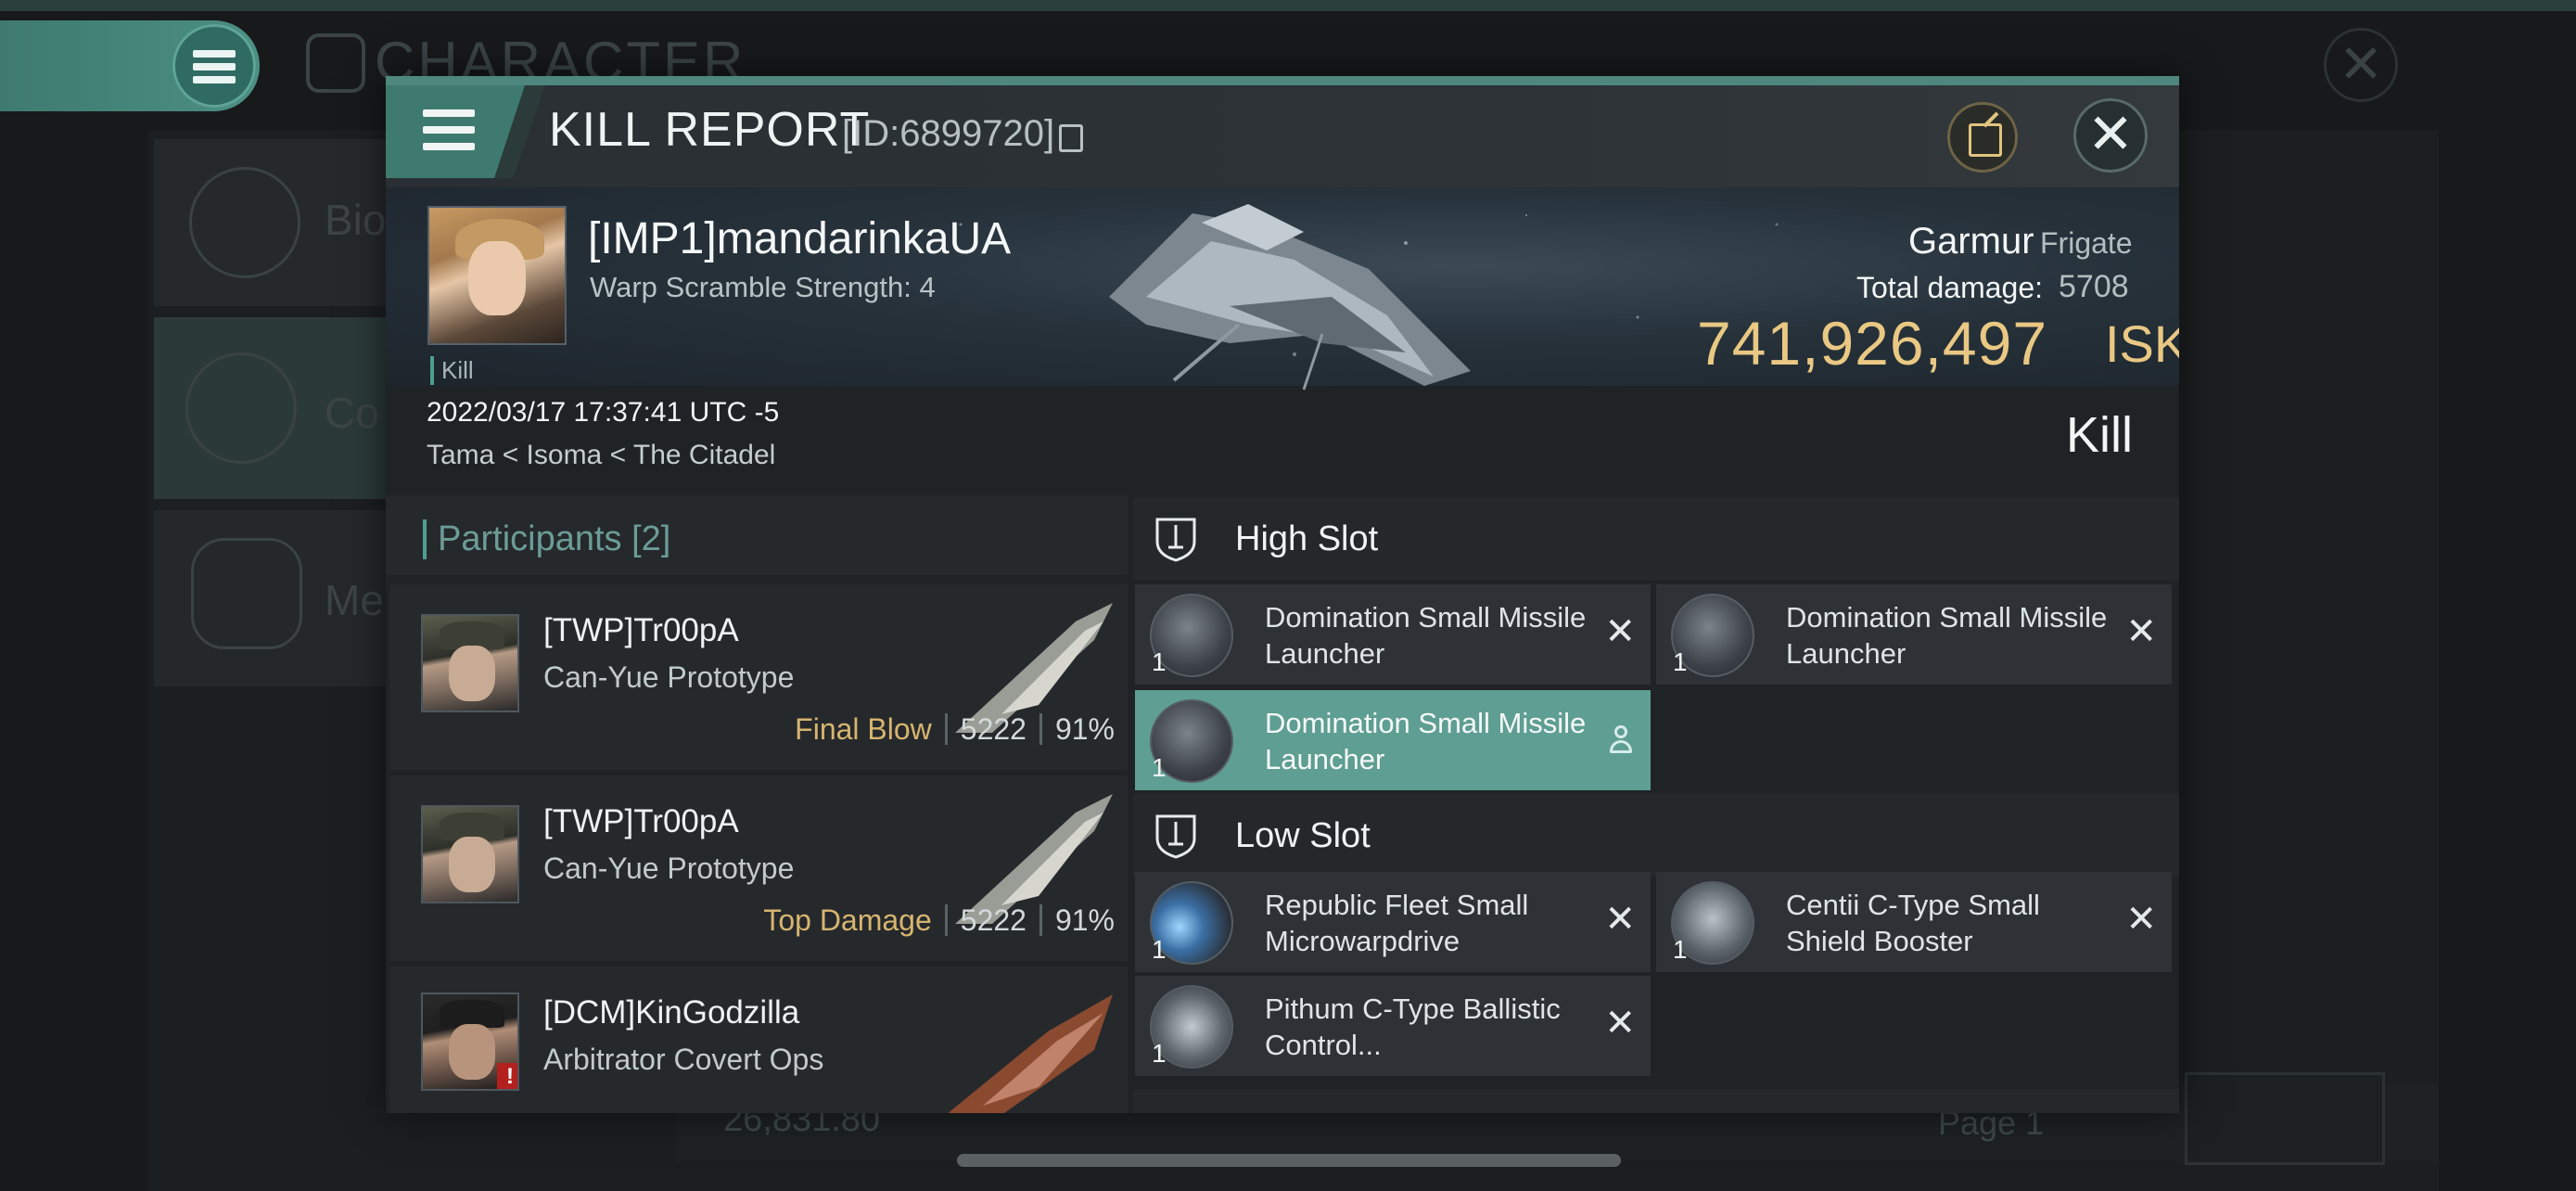 The height and width of the screenshot is (1191, 2576). What do you see at coordinates (863, 729) in the screenshot?
I see `final-blow-tag: Final Blow` at bounding box center [863, 729].